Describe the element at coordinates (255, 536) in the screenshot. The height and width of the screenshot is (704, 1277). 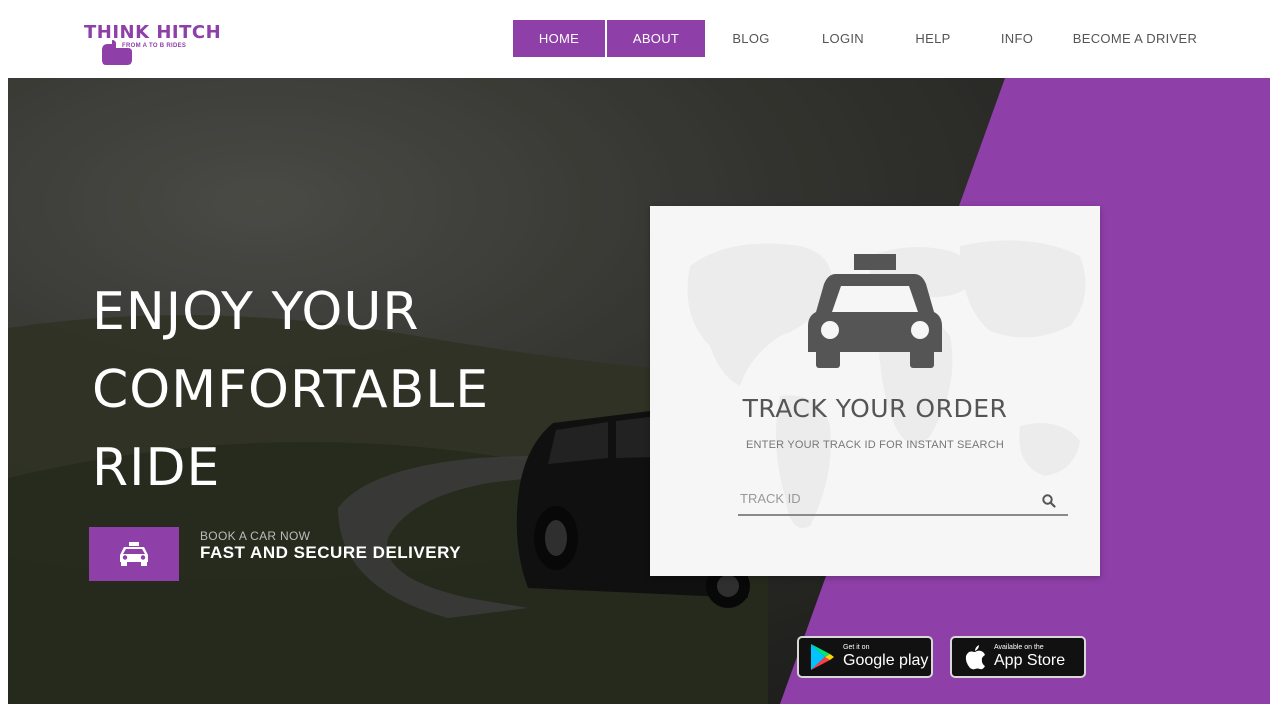
I see `book-car-caption: BOOK A CAR NOW` at that location.